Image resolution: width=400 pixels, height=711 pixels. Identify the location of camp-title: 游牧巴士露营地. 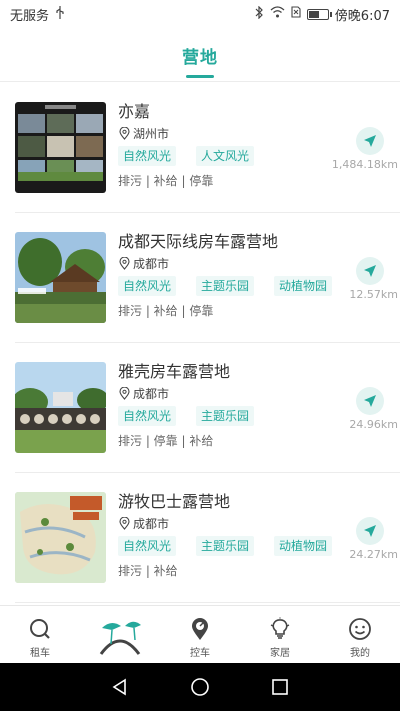
(174, 501).